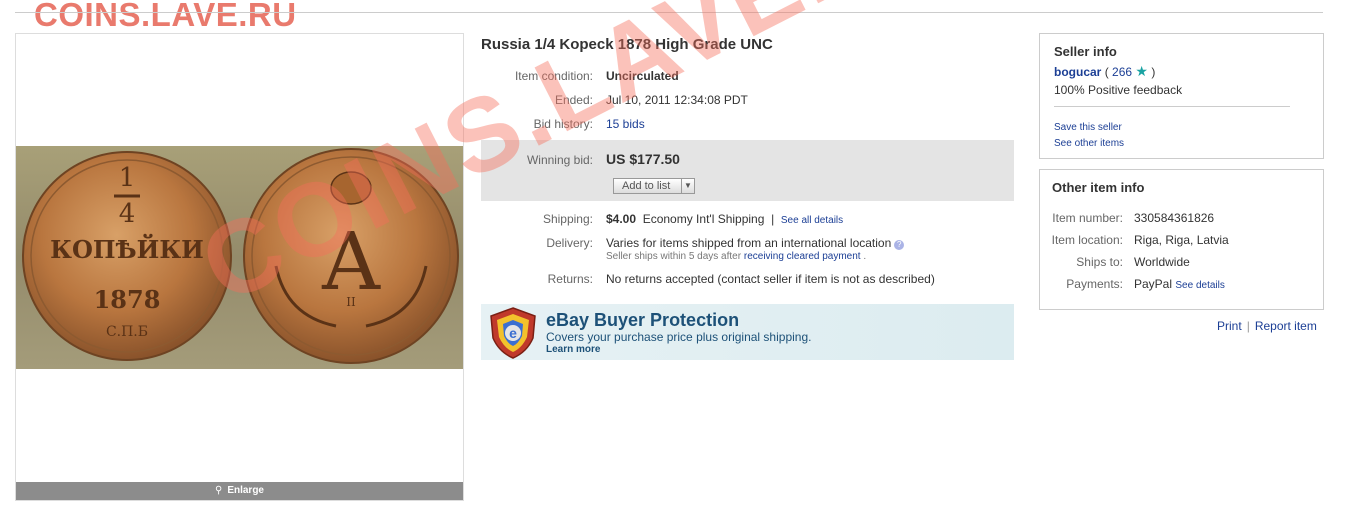 The image size is (1348, 520). I want to click on report-item-link: Report item, so click(1286, 326).